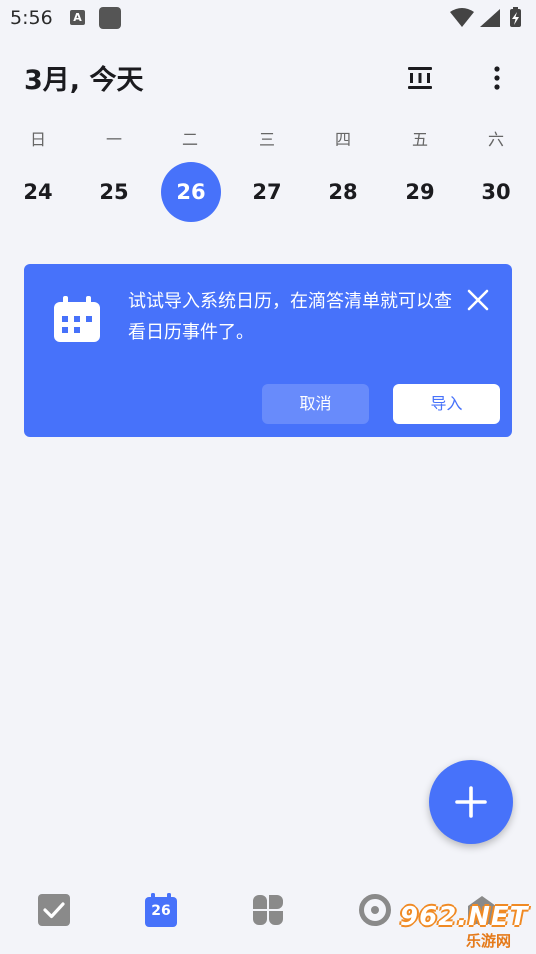  I want to click on date-cell: 25, so click(114, 192).